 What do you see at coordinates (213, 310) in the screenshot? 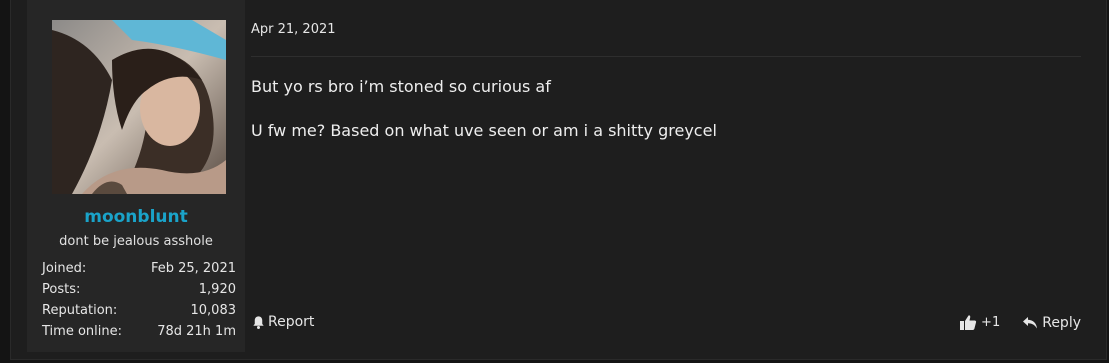
I see `stat-value: 10,083` at bounding box center [213, 310].